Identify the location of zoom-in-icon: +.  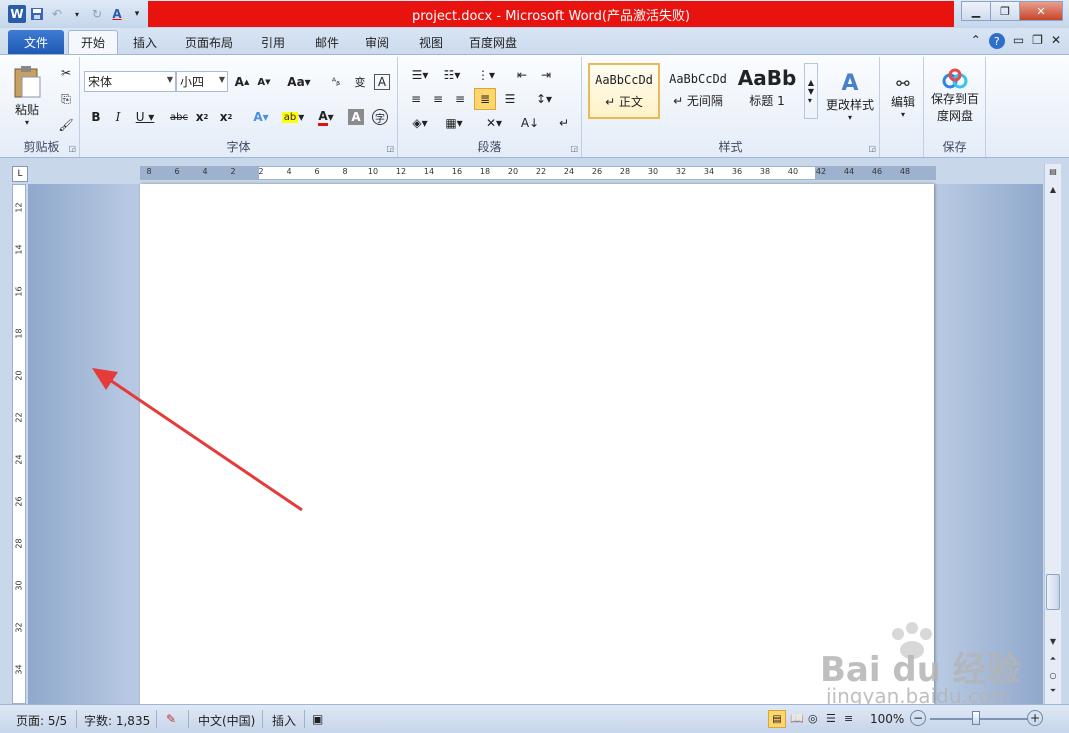
(1035, 718).